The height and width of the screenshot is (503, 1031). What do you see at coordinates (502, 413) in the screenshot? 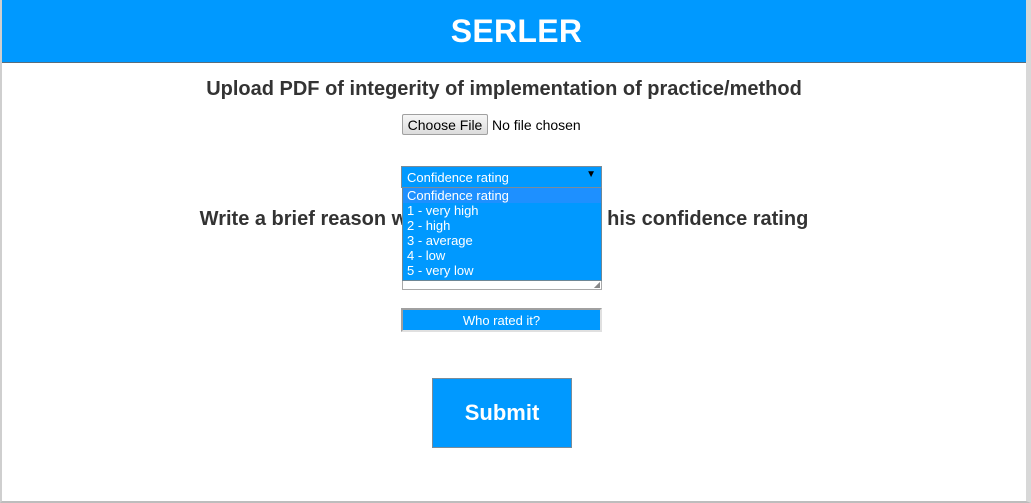
I see `submit-button: Submit` at bounding box center [502, 413].